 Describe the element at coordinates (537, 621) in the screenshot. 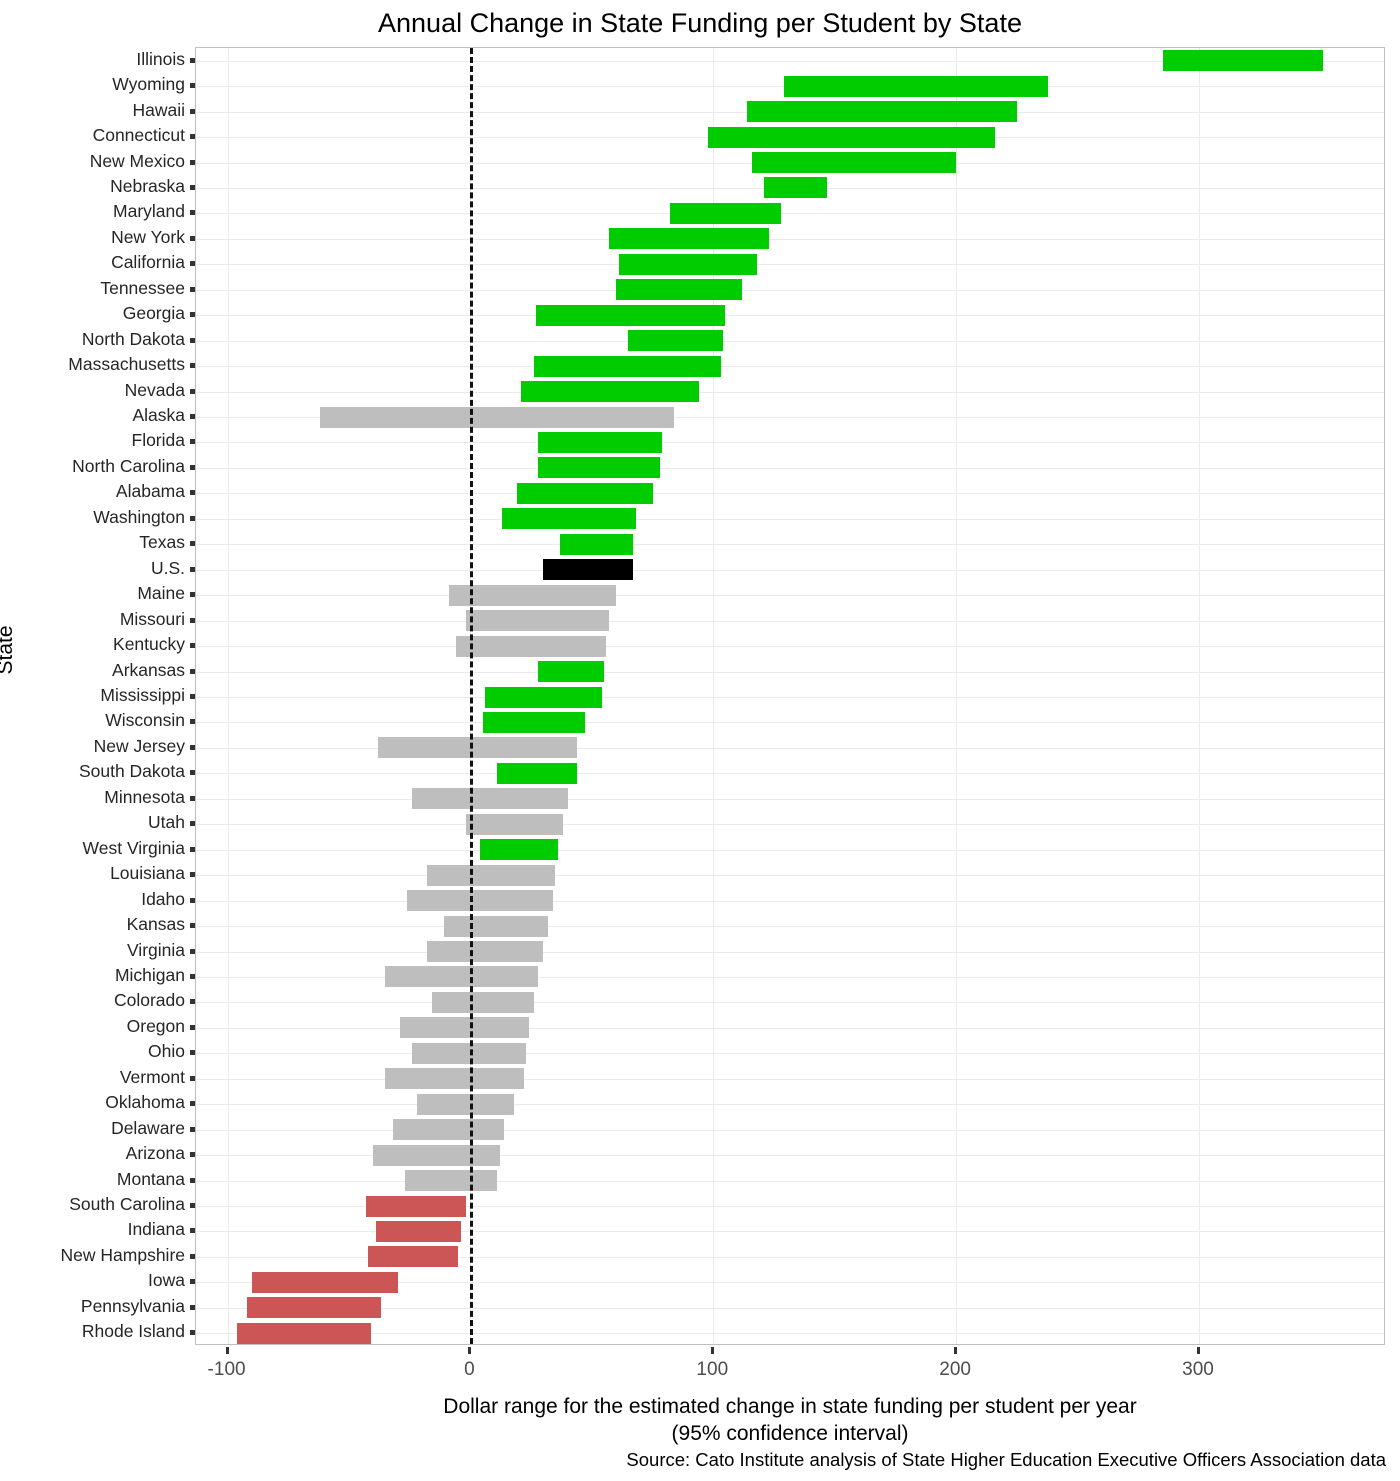

I see `bar-missouri` at that location.